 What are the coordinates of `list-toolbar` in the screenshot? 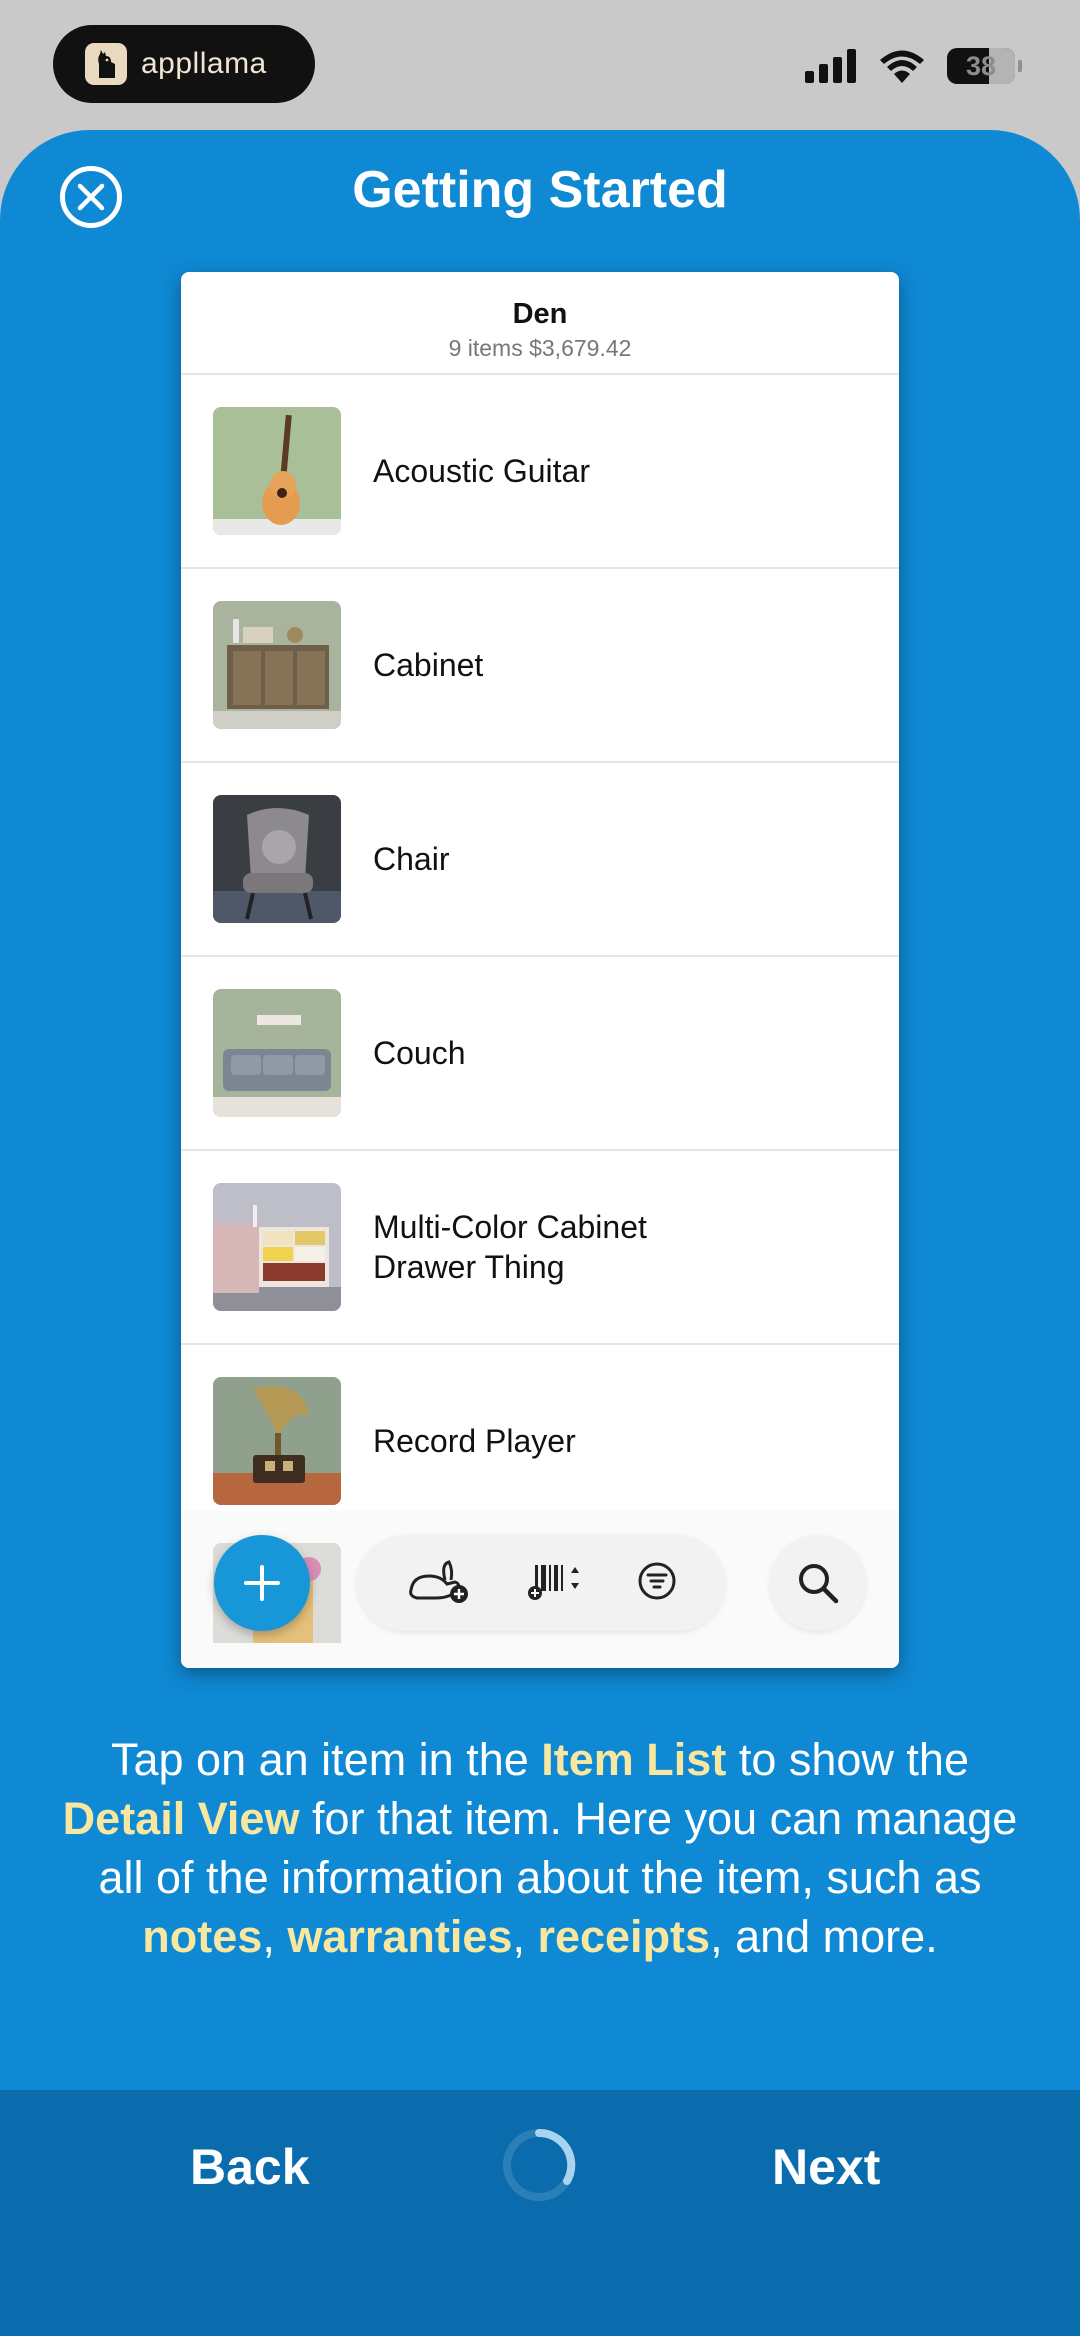 It's located at (540, 1589).